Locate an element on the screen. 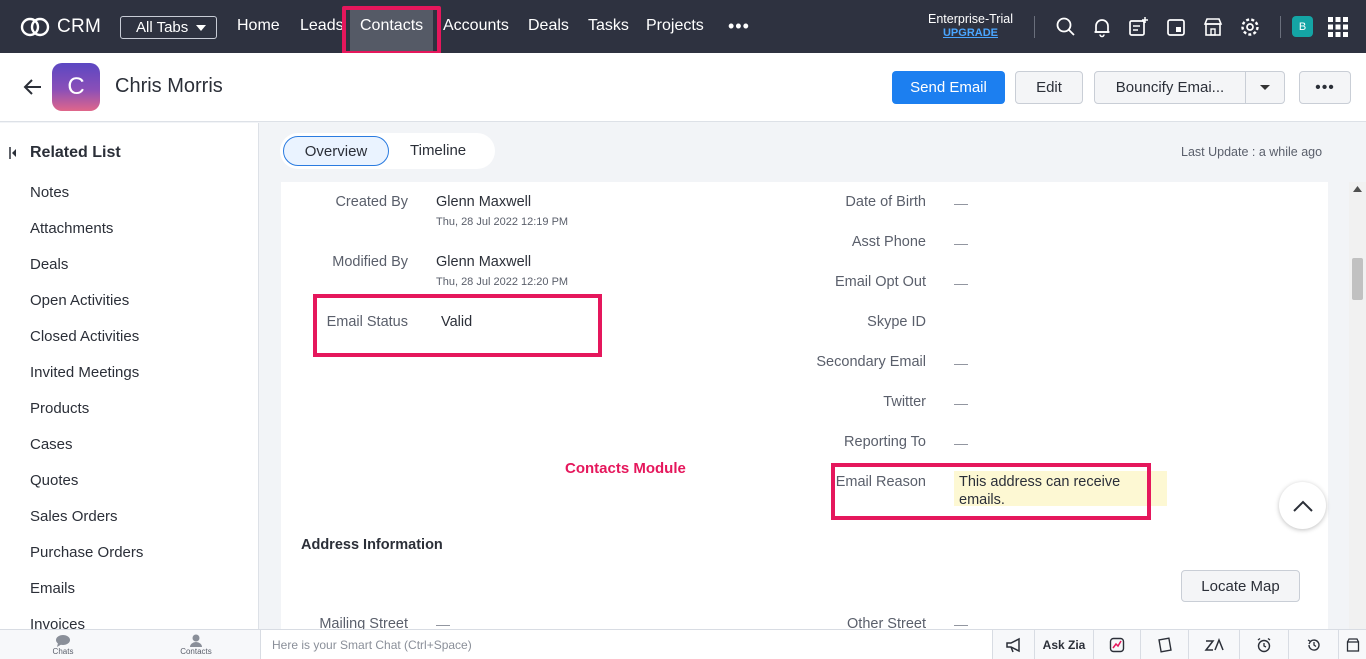 This screenshot has width=1366, height=659. nav-divider is located at coordinates (1034, 27).